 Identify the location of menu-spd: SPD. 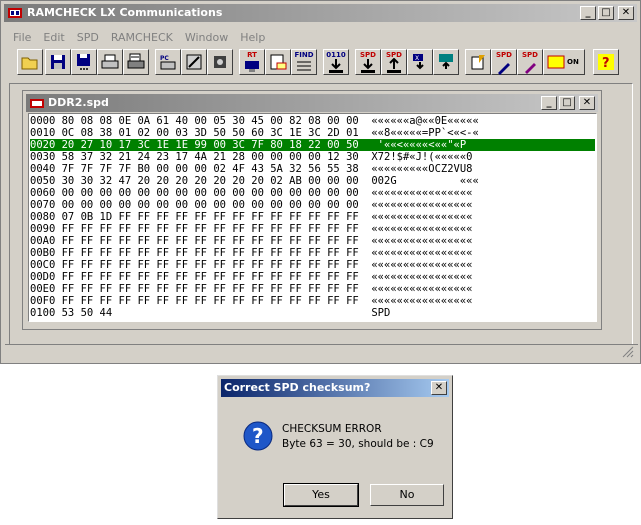
(88, 38).